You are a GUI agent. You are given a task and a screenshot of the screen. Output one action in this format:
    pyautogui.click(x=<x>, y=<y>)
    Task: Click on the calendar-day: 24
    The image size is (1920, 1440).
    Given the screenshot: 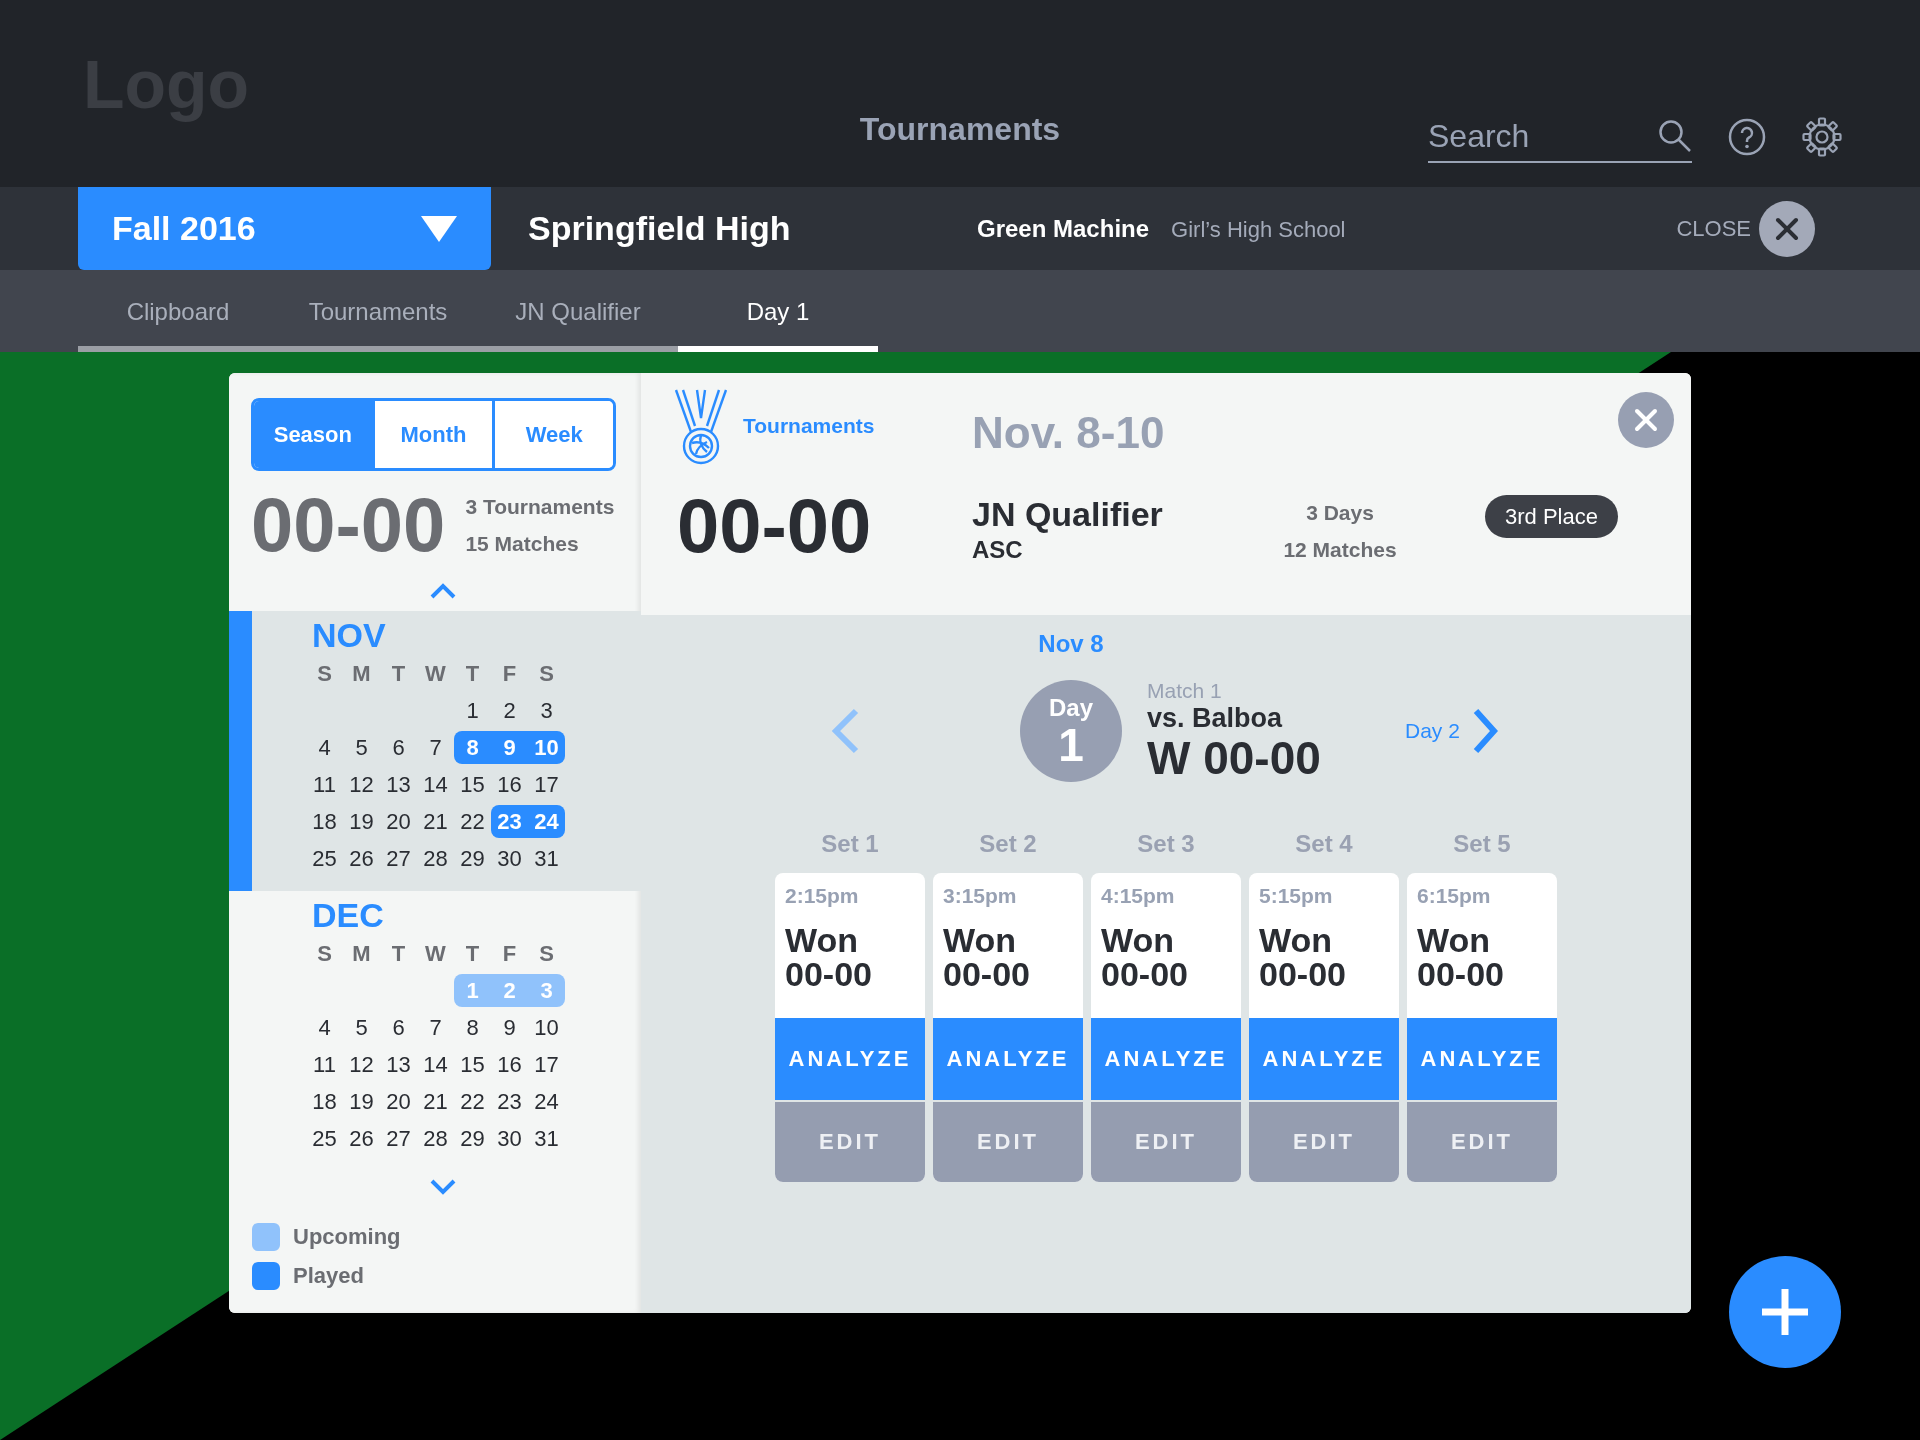 What is the action you would take?
    pyautogui.click(x=546, y=1101)
    